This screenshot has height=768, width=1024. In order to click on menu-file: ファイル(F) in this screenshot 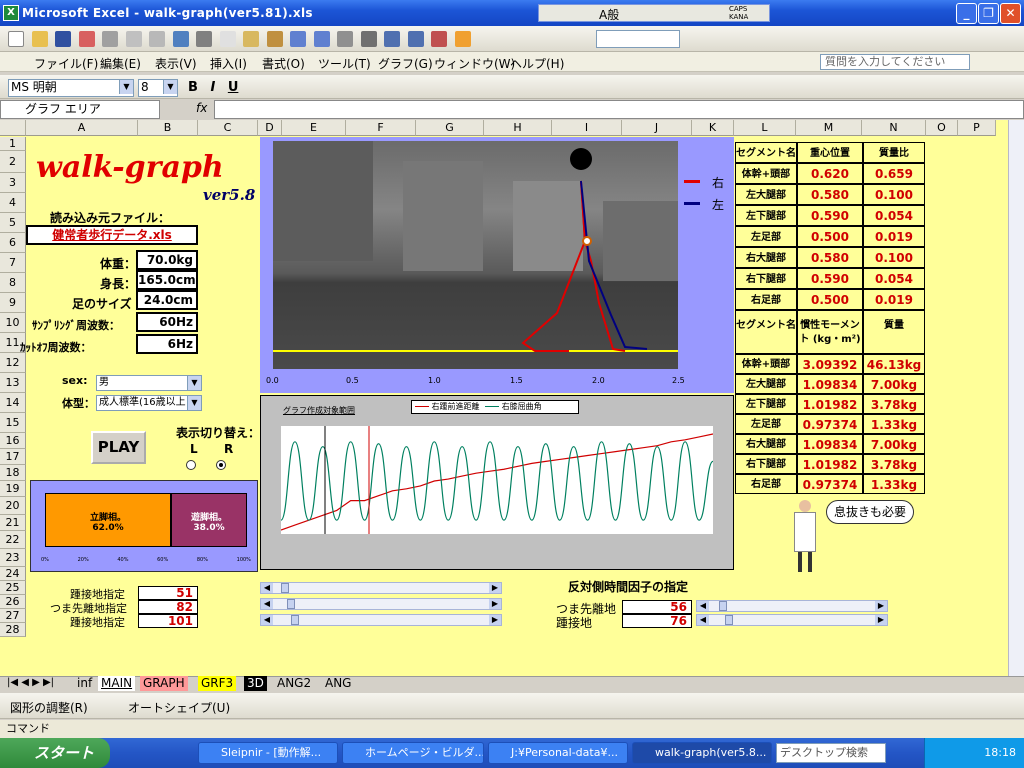, I will do `click(66, 63)`.